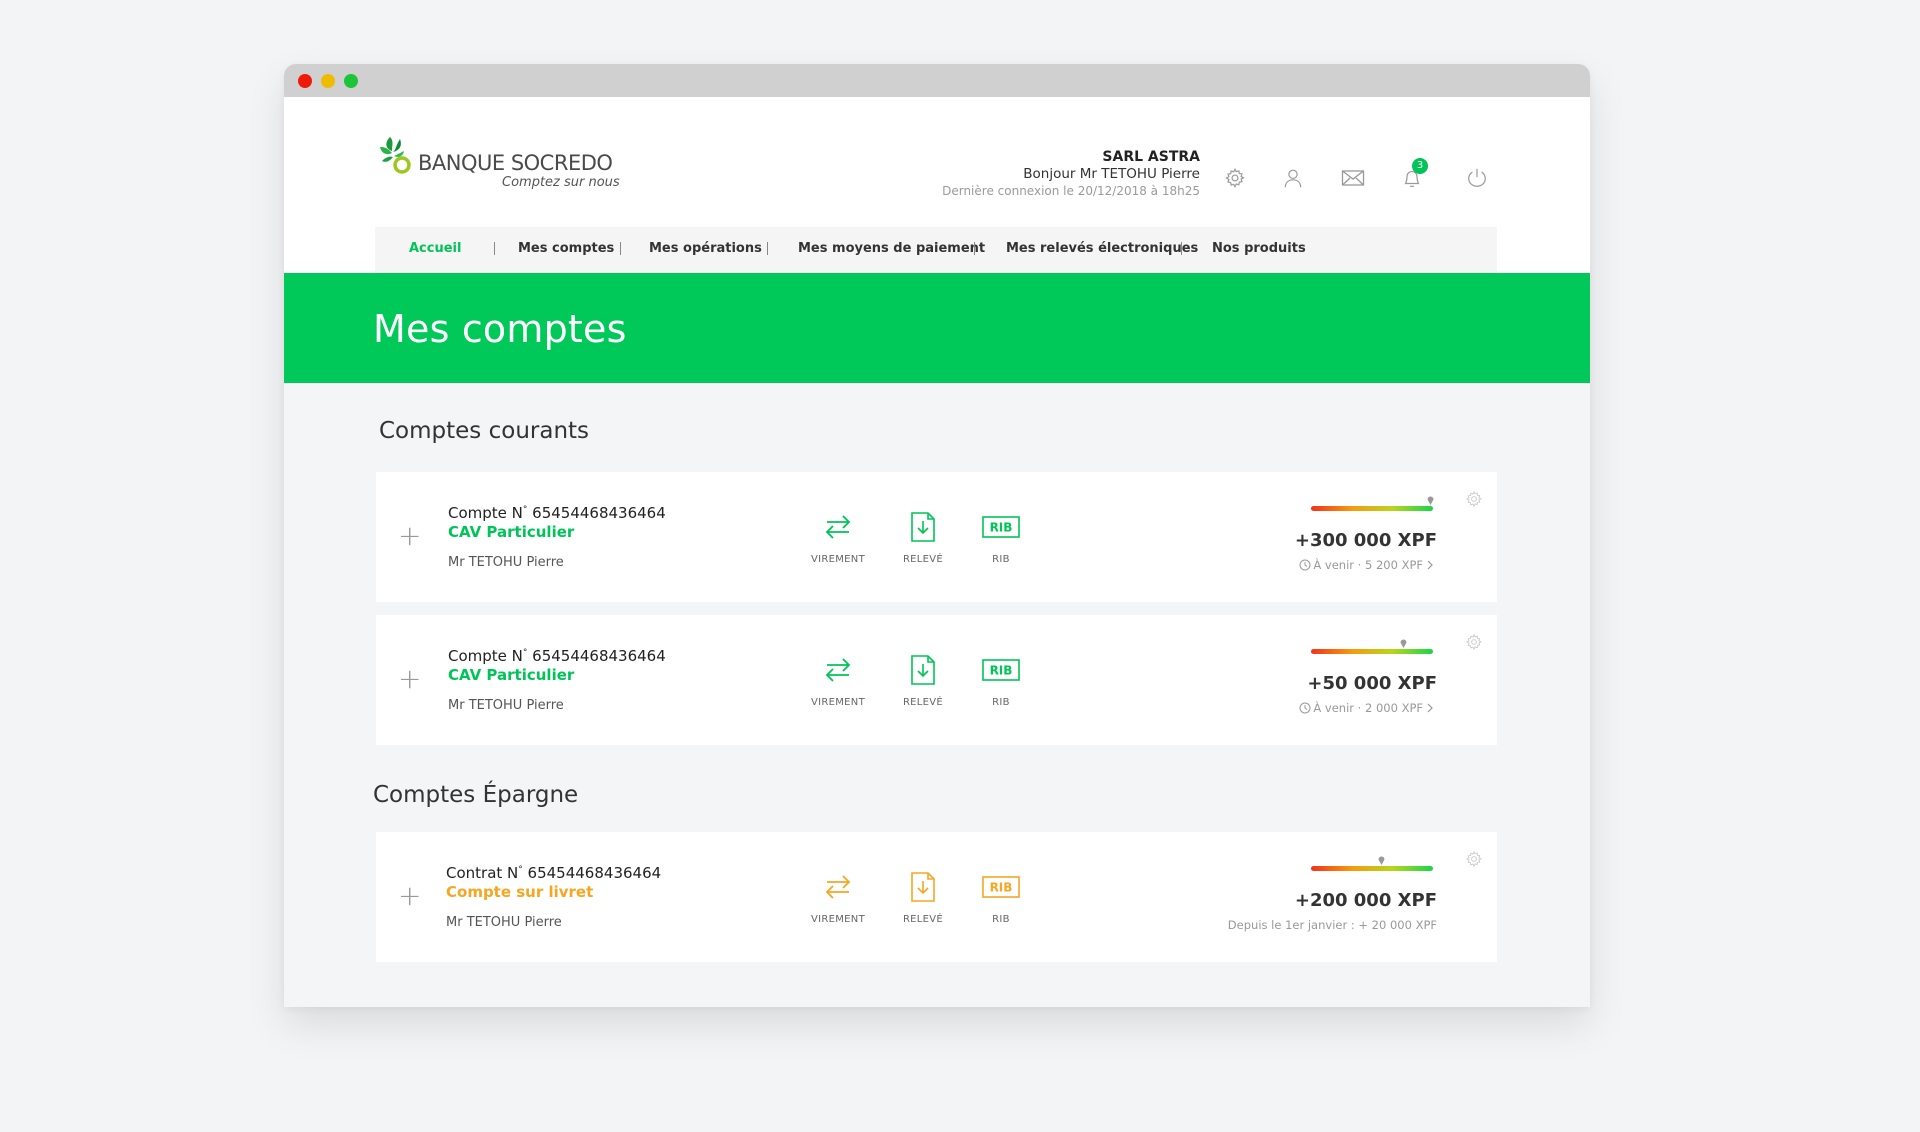  What do you see at coordinates (1102, 248) in the screenshot?
I see `nav-item-releves-electroniques: Mes relevés électroniques` at bounding box center [1102, 248].